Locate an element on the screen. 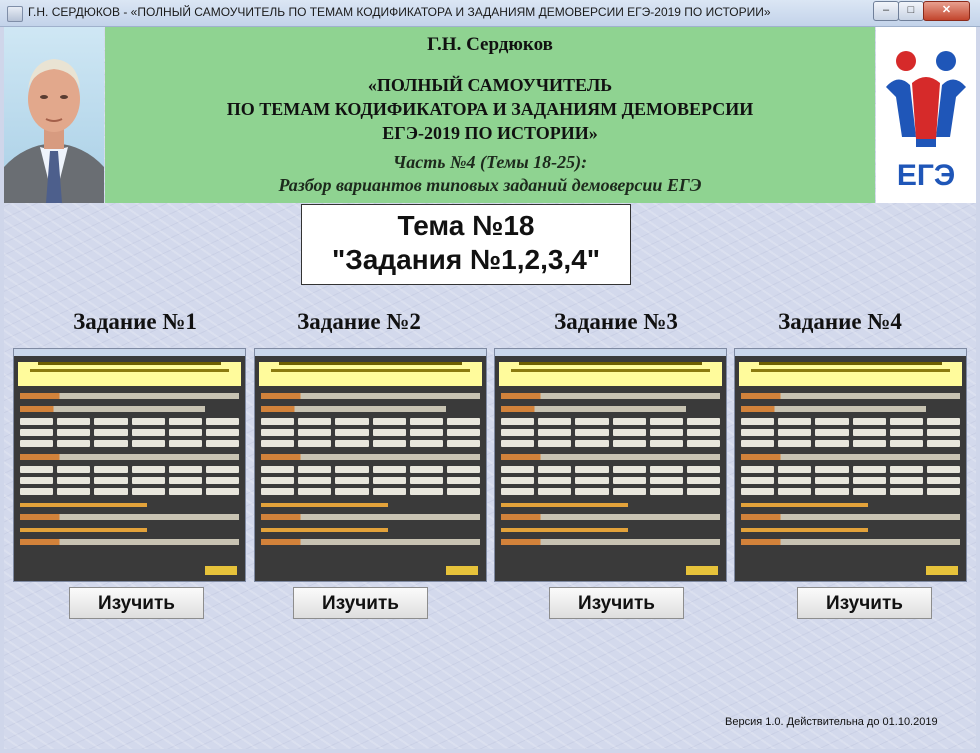 This screenshot has width=980, height=753. ege-logo-text: ЕГЭ is located at coordinates (926, 175).